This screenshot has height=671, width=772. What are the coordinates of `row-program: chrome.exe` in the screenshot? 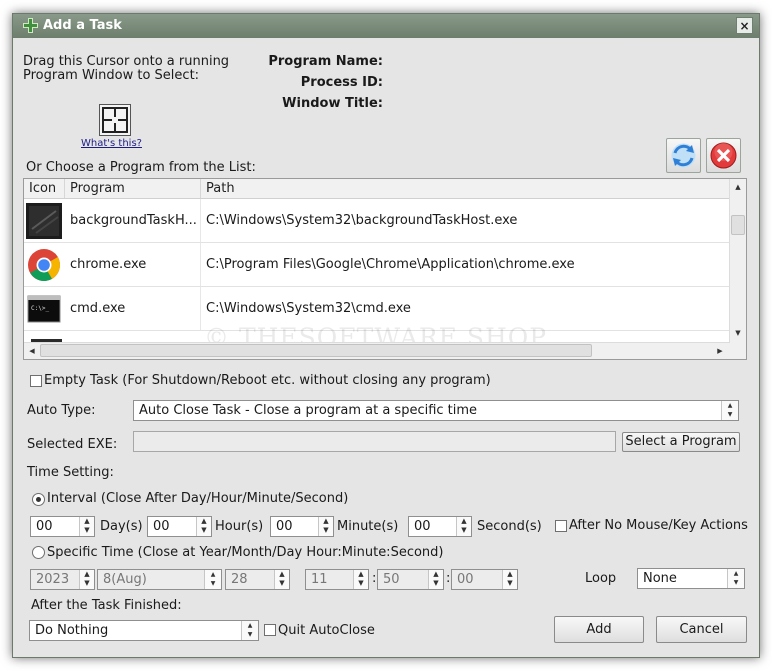 It's located at (133, 264).